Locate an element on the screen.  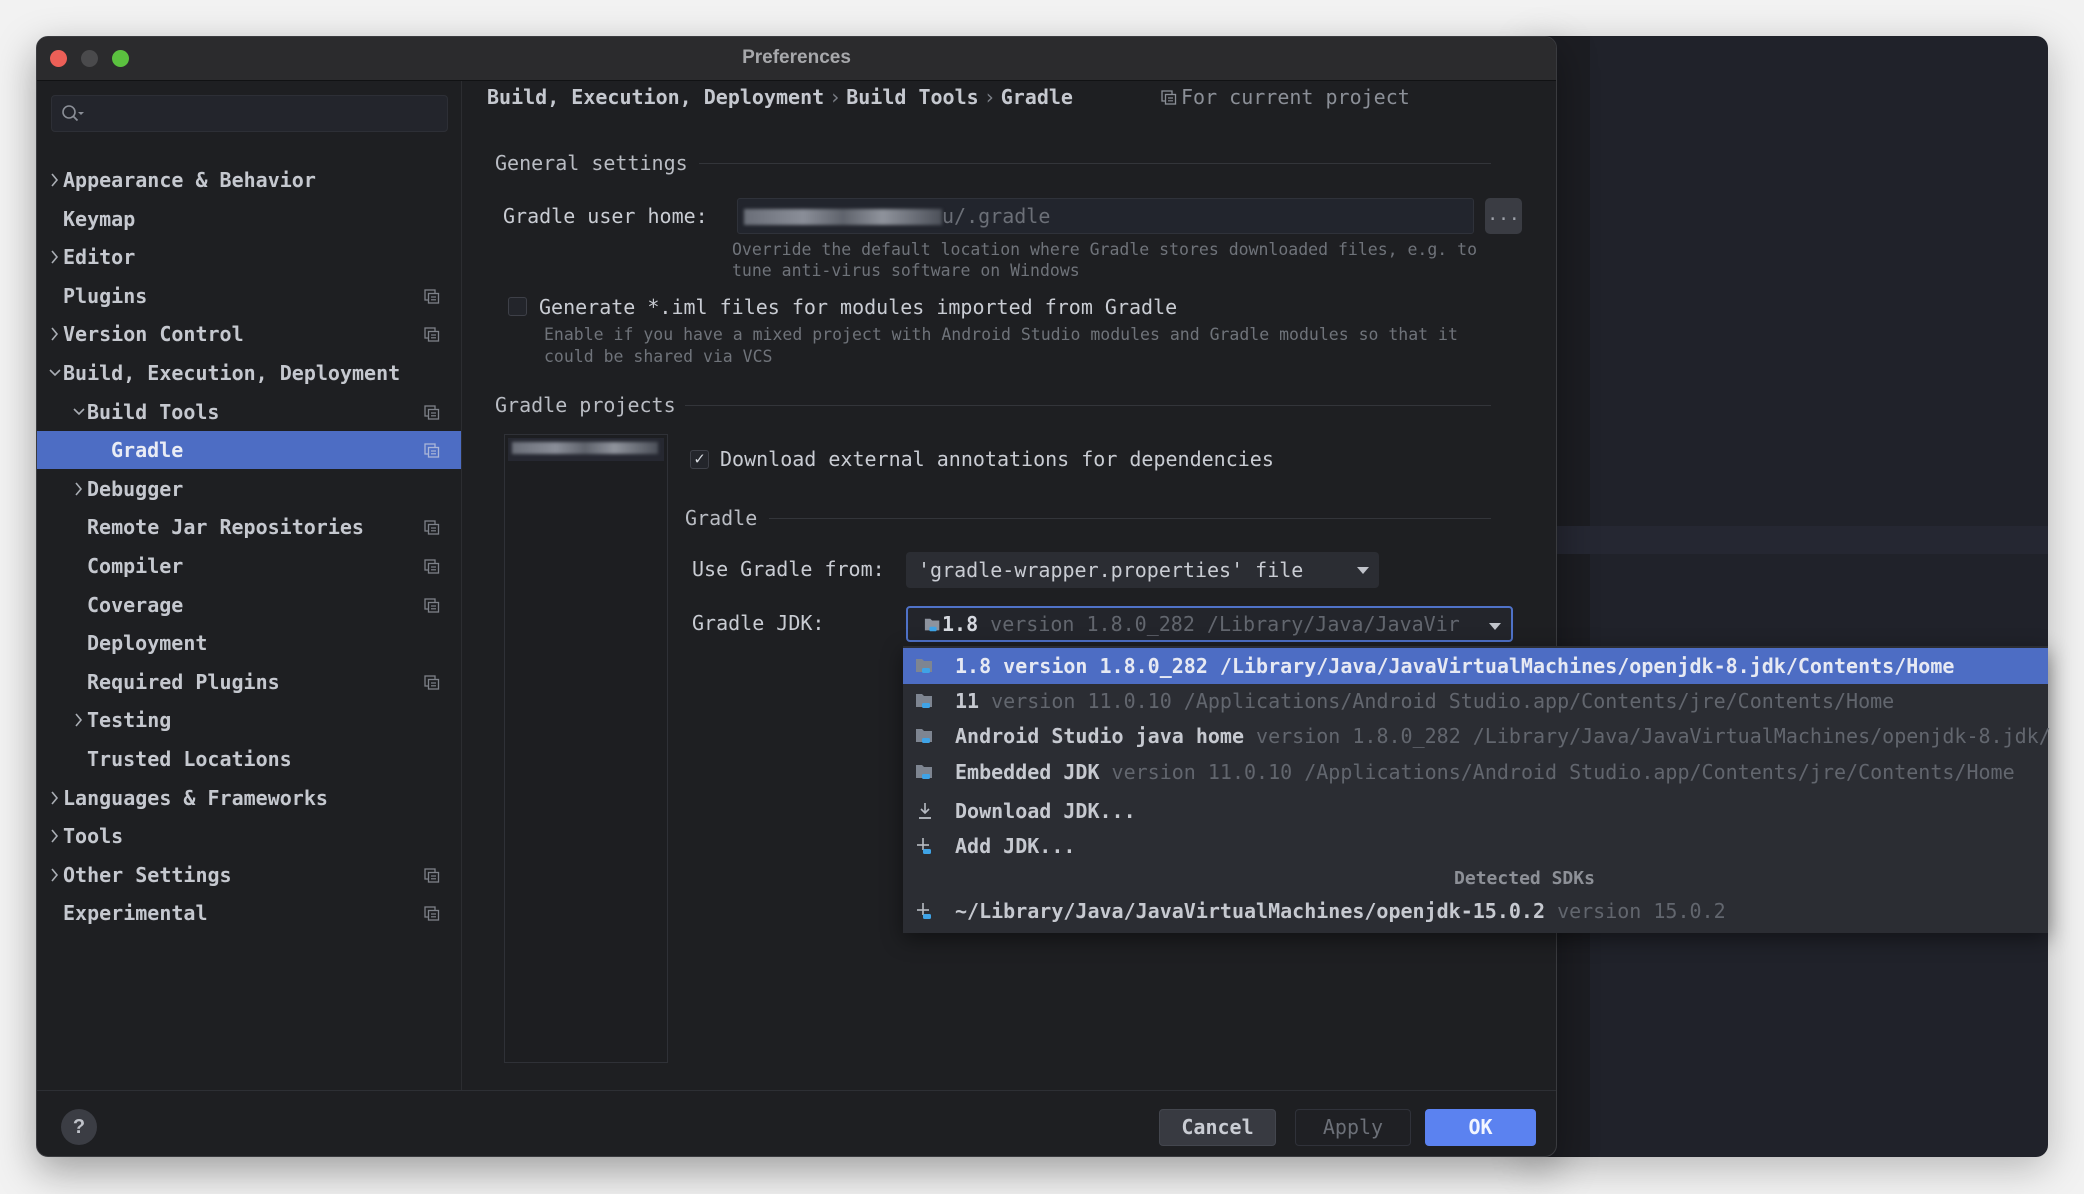
sidebar-item: Trusted Locations is located at coordinates (249, 759).